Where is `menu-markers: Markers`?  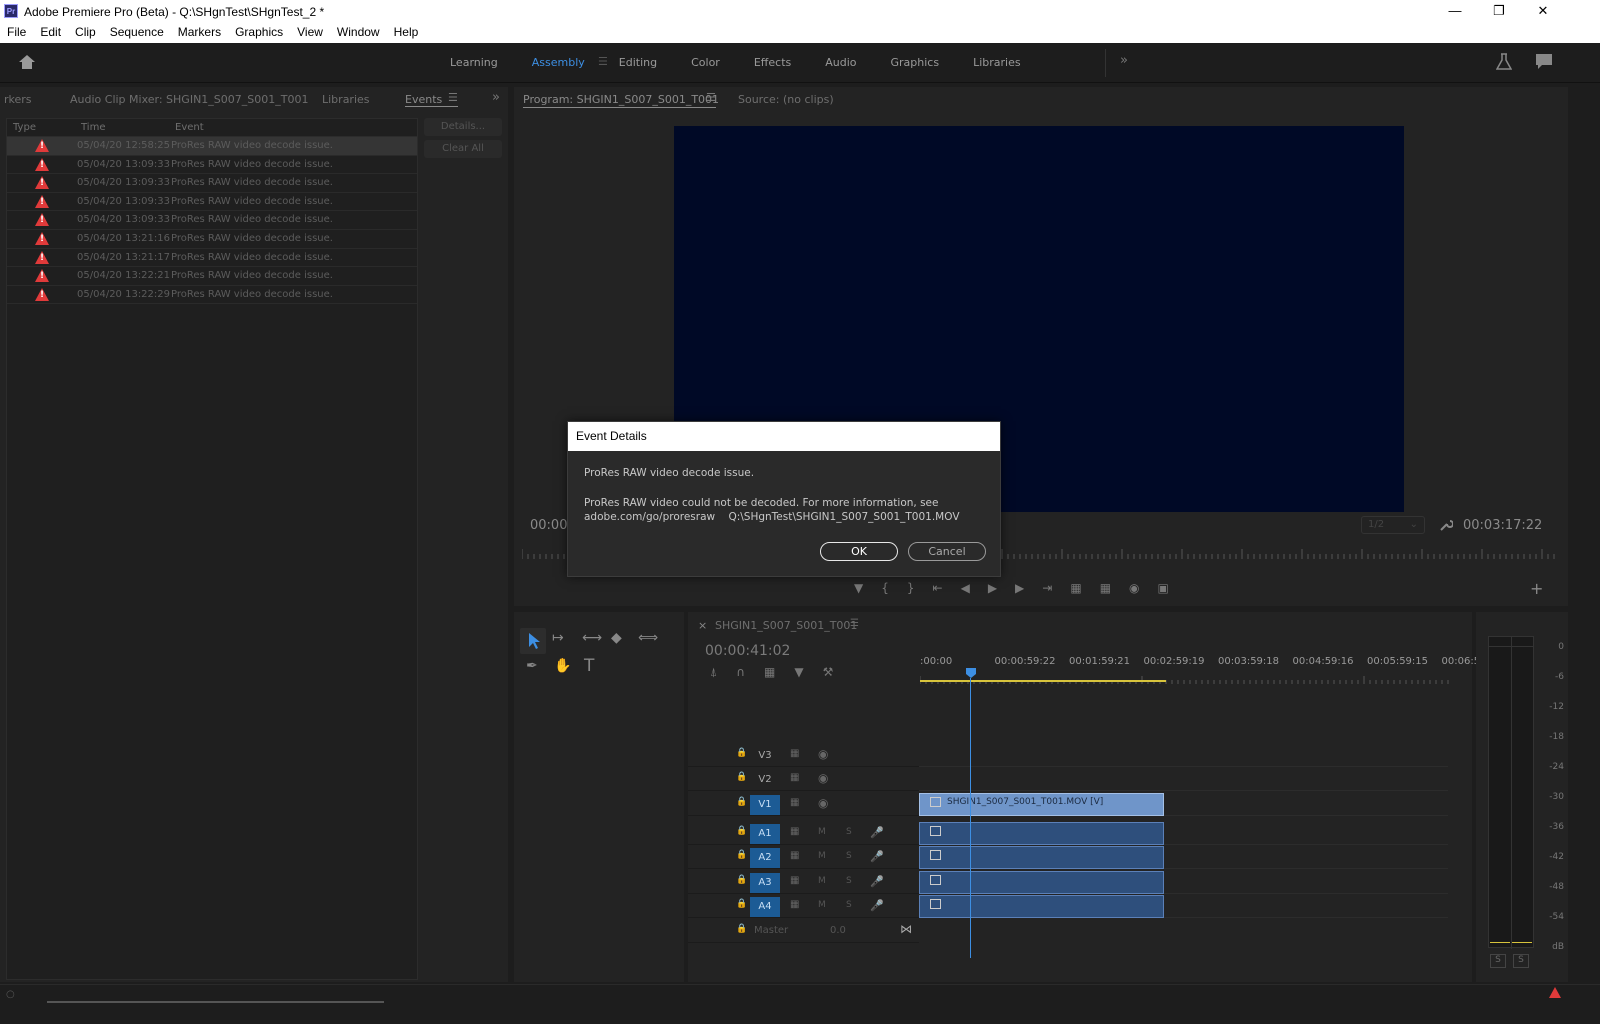 menu-markers: Markers is located at coordinates (199, 33).